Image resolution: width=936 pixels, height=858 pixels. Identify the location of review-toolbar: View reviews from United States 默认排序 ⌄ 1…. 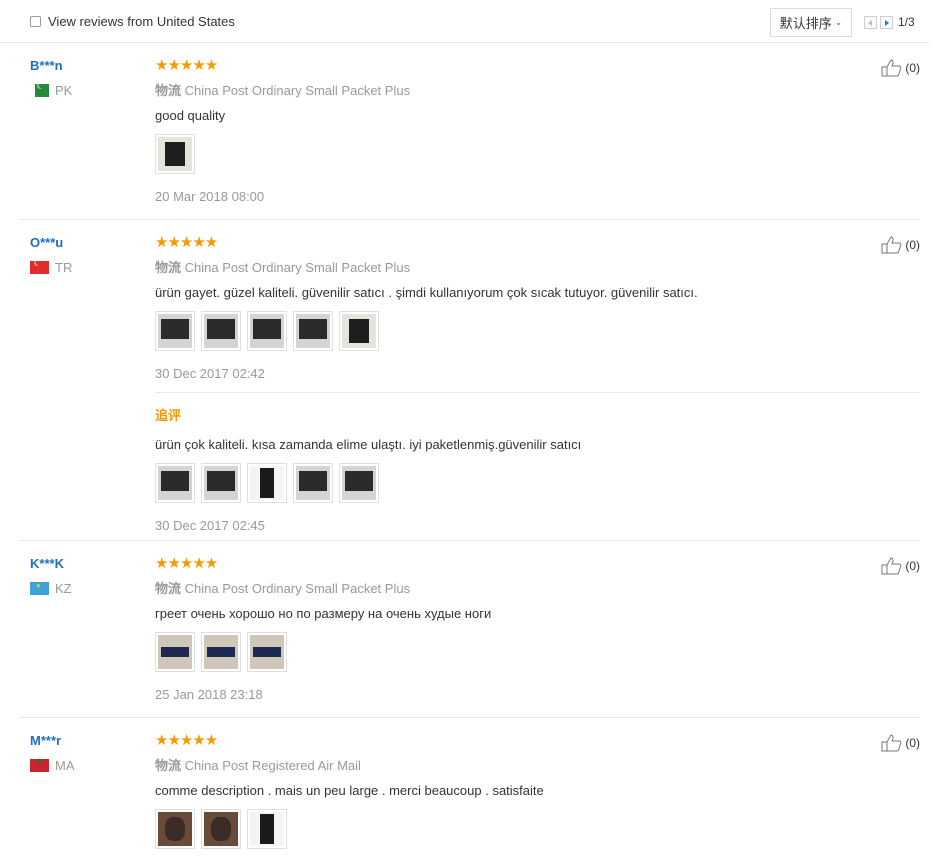
(465, 21).